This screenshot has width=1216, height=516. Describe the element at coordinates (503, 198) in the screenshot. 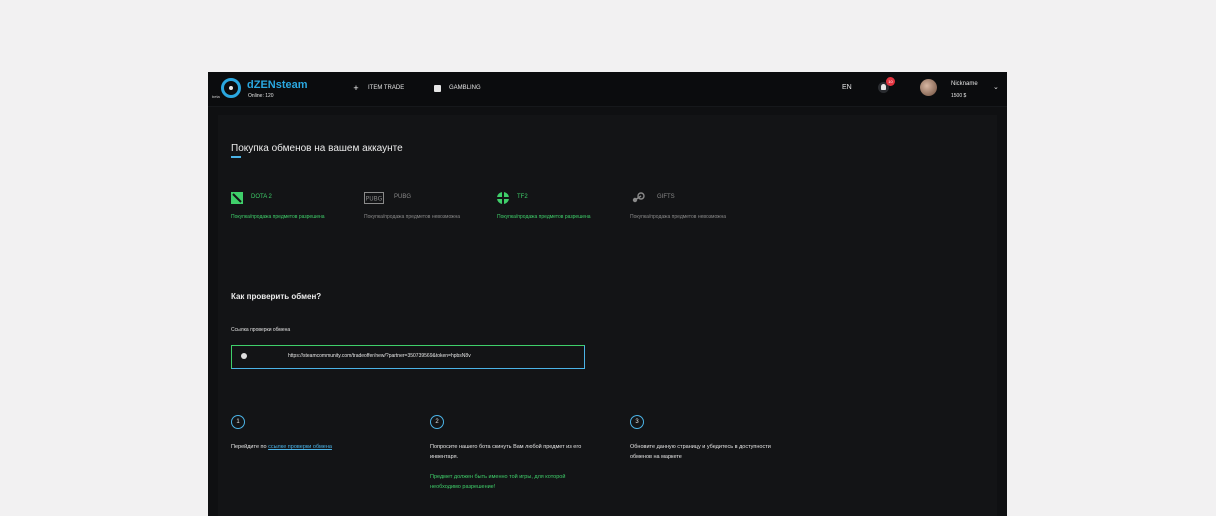

I see `tf2-icon` at that location.